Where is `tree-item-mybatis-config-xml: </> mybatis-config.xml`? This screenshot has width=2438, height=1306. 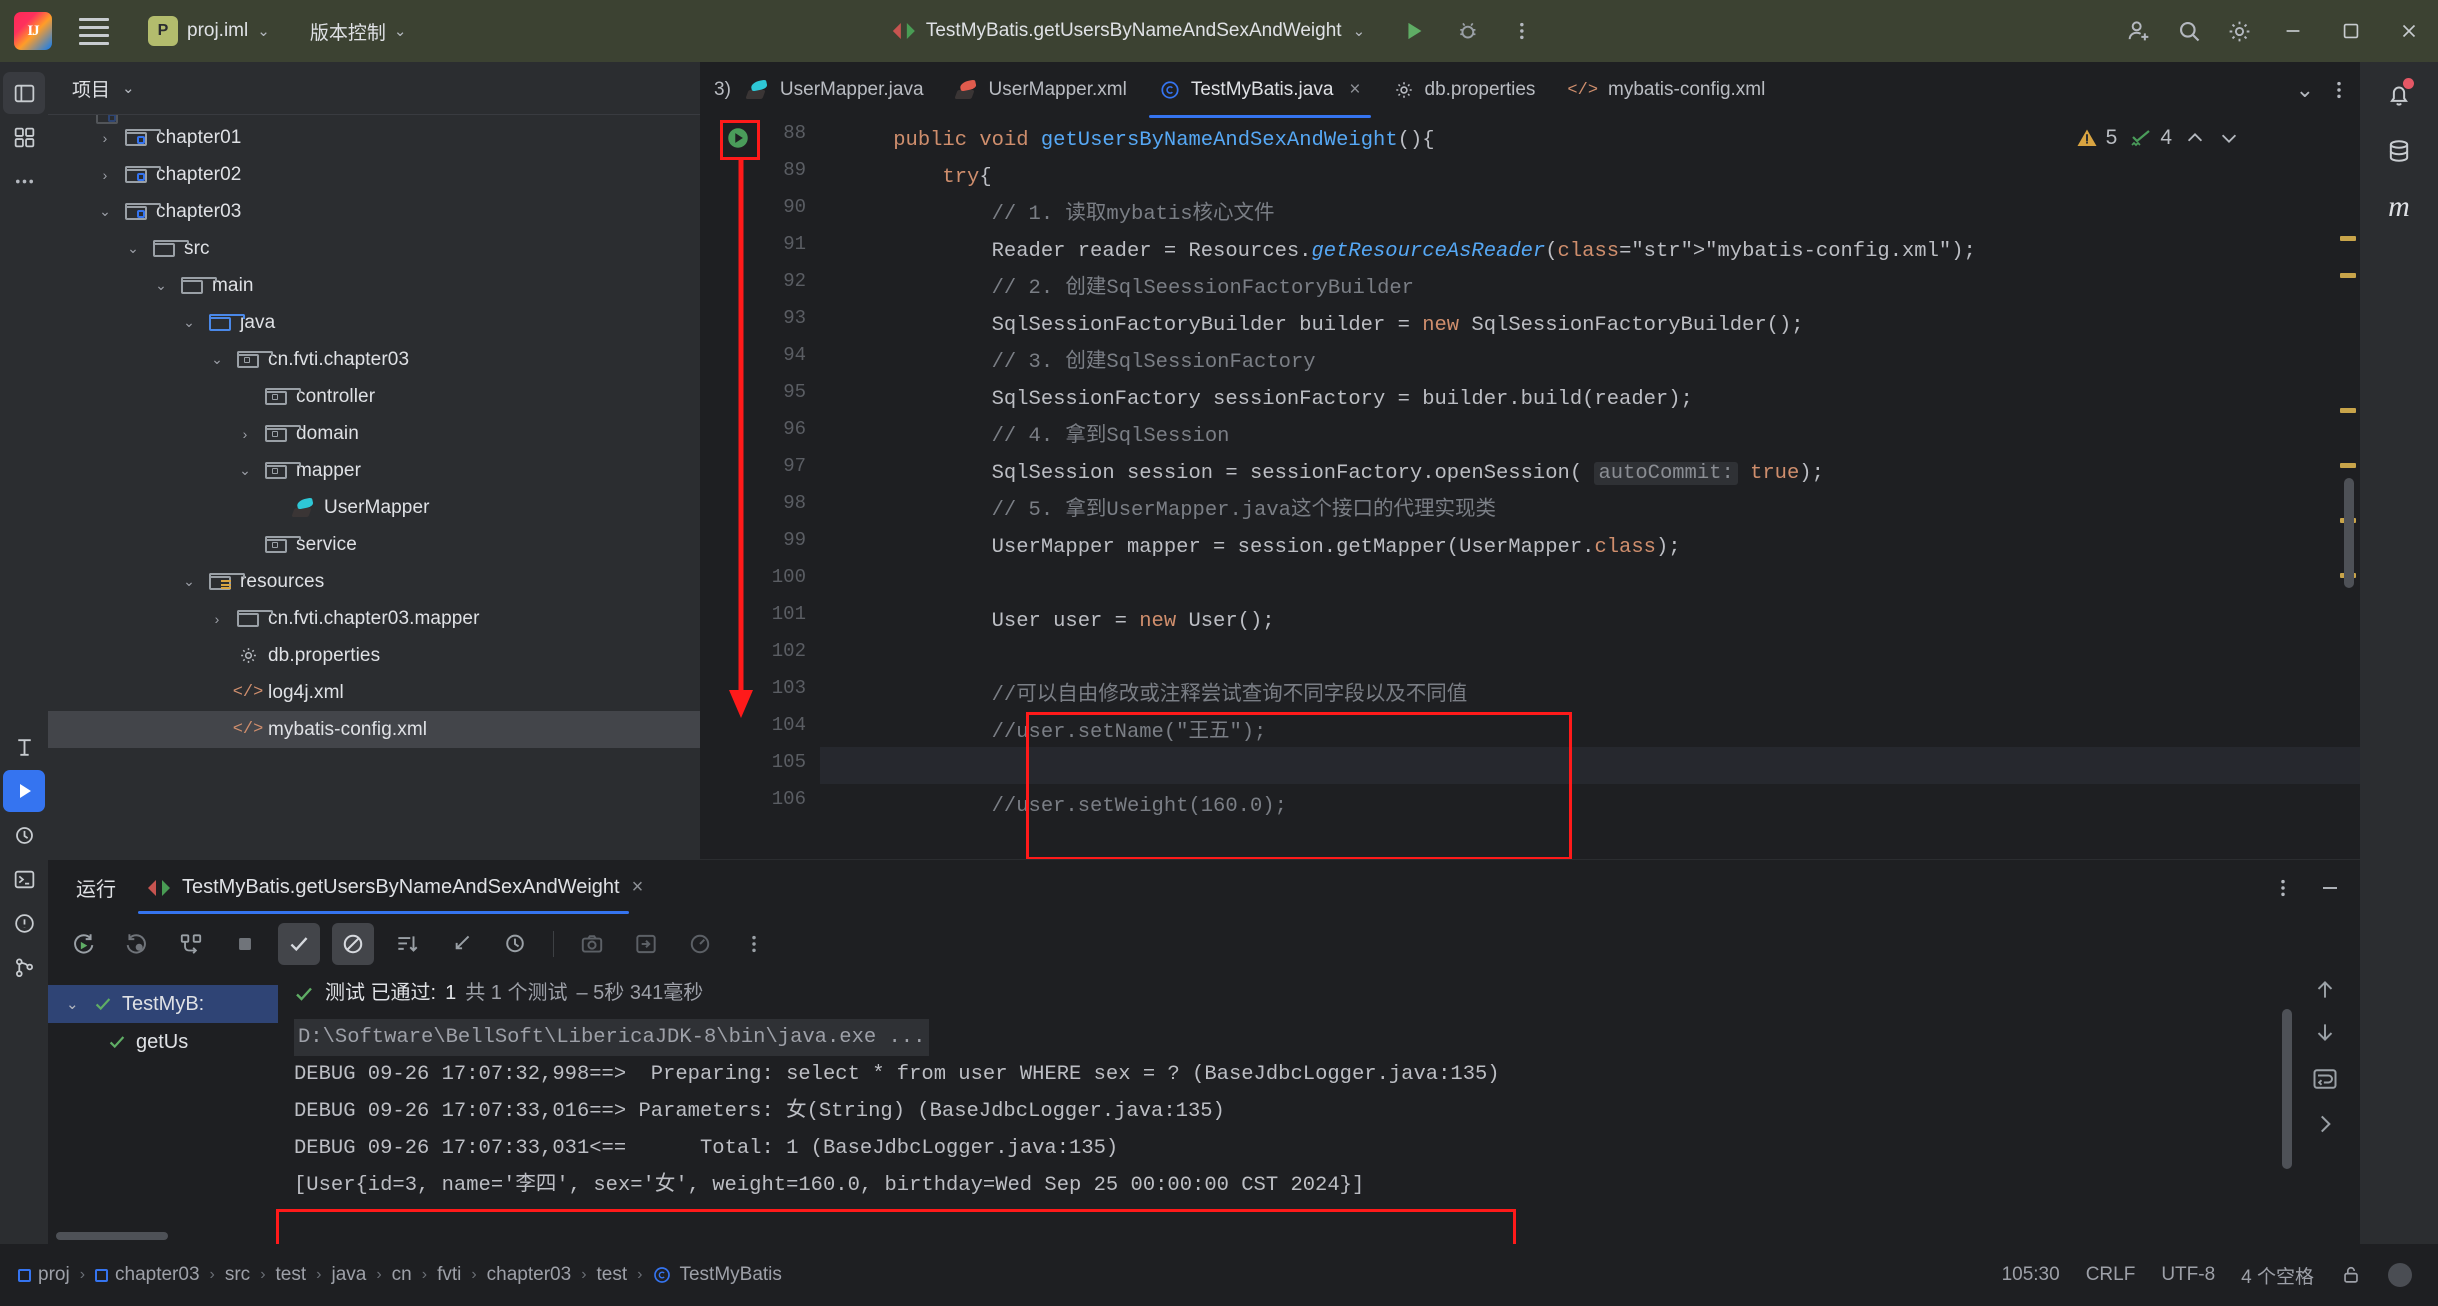
tree-item-mybatis-config-xml: </> mybatis-config.xml is located at coordinates (374, 729).